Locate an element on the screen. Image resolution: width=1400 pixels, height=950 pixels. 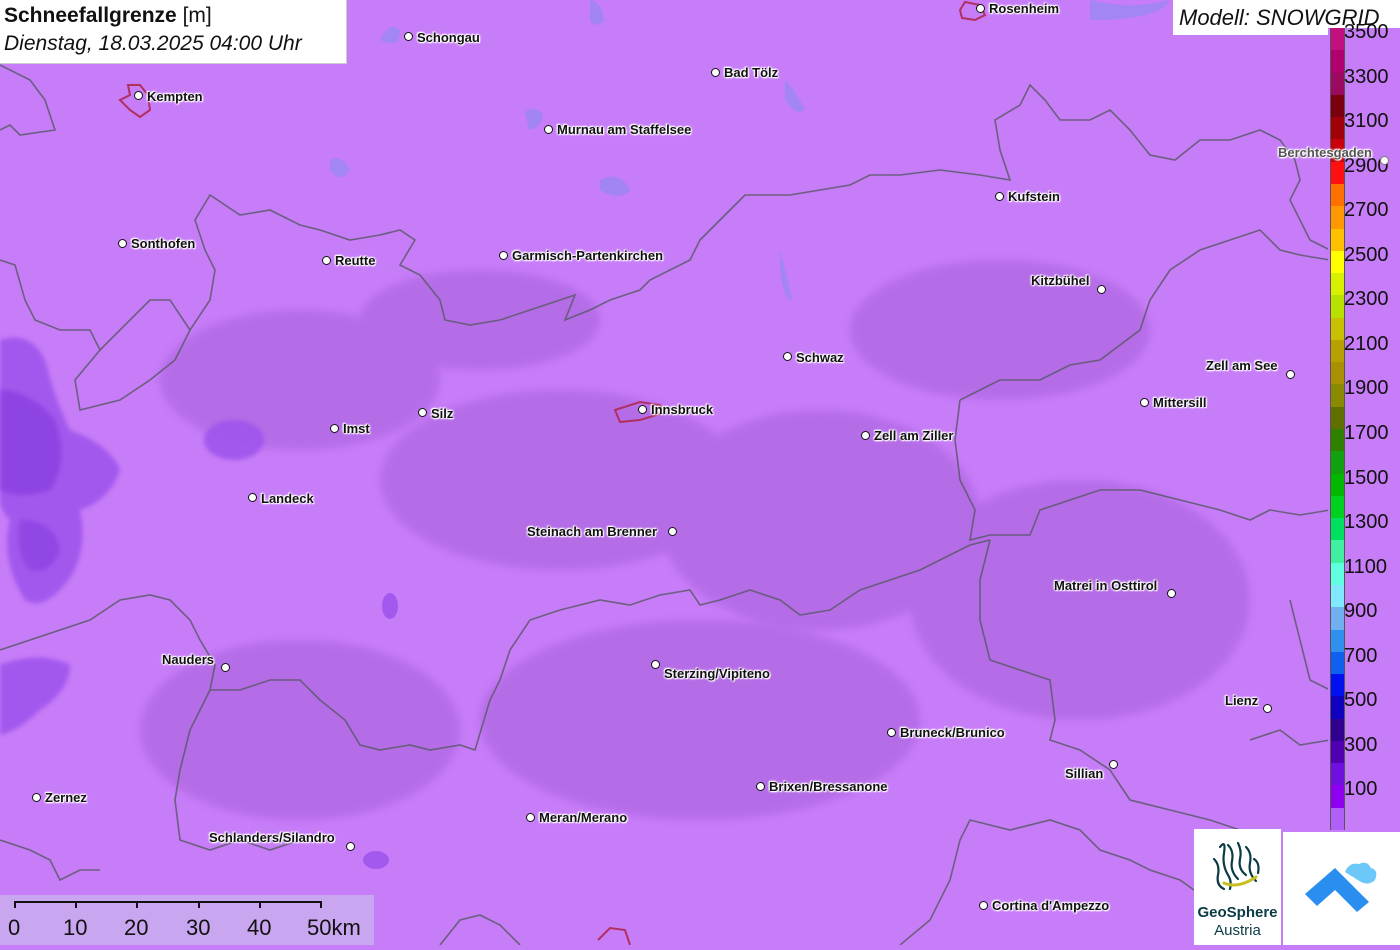
legend-label: 3100 is located at coordinates (1366, 121).